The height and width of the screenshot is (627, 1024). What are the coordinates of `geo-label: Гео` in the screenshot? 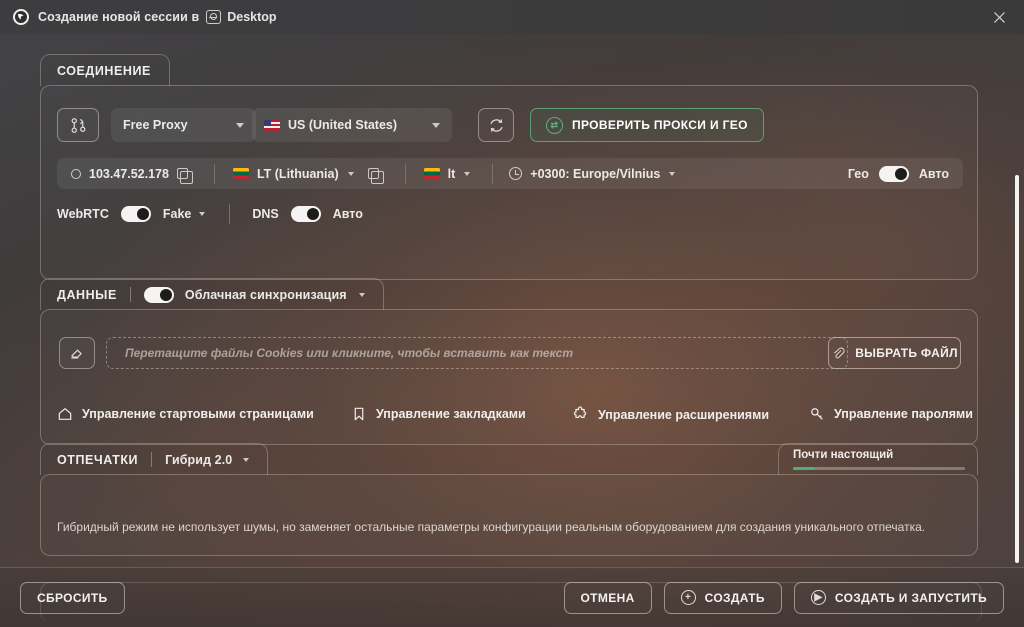 It's located at (858, 173).